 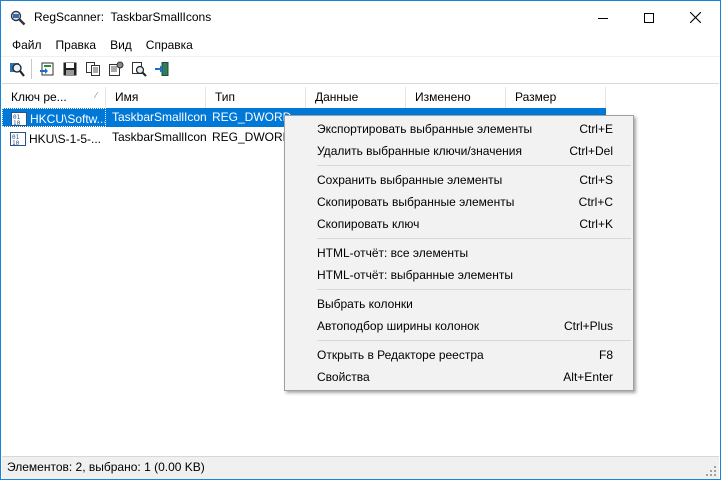 I want to click on column-header-type: Тип, so click(x=256, y=97).